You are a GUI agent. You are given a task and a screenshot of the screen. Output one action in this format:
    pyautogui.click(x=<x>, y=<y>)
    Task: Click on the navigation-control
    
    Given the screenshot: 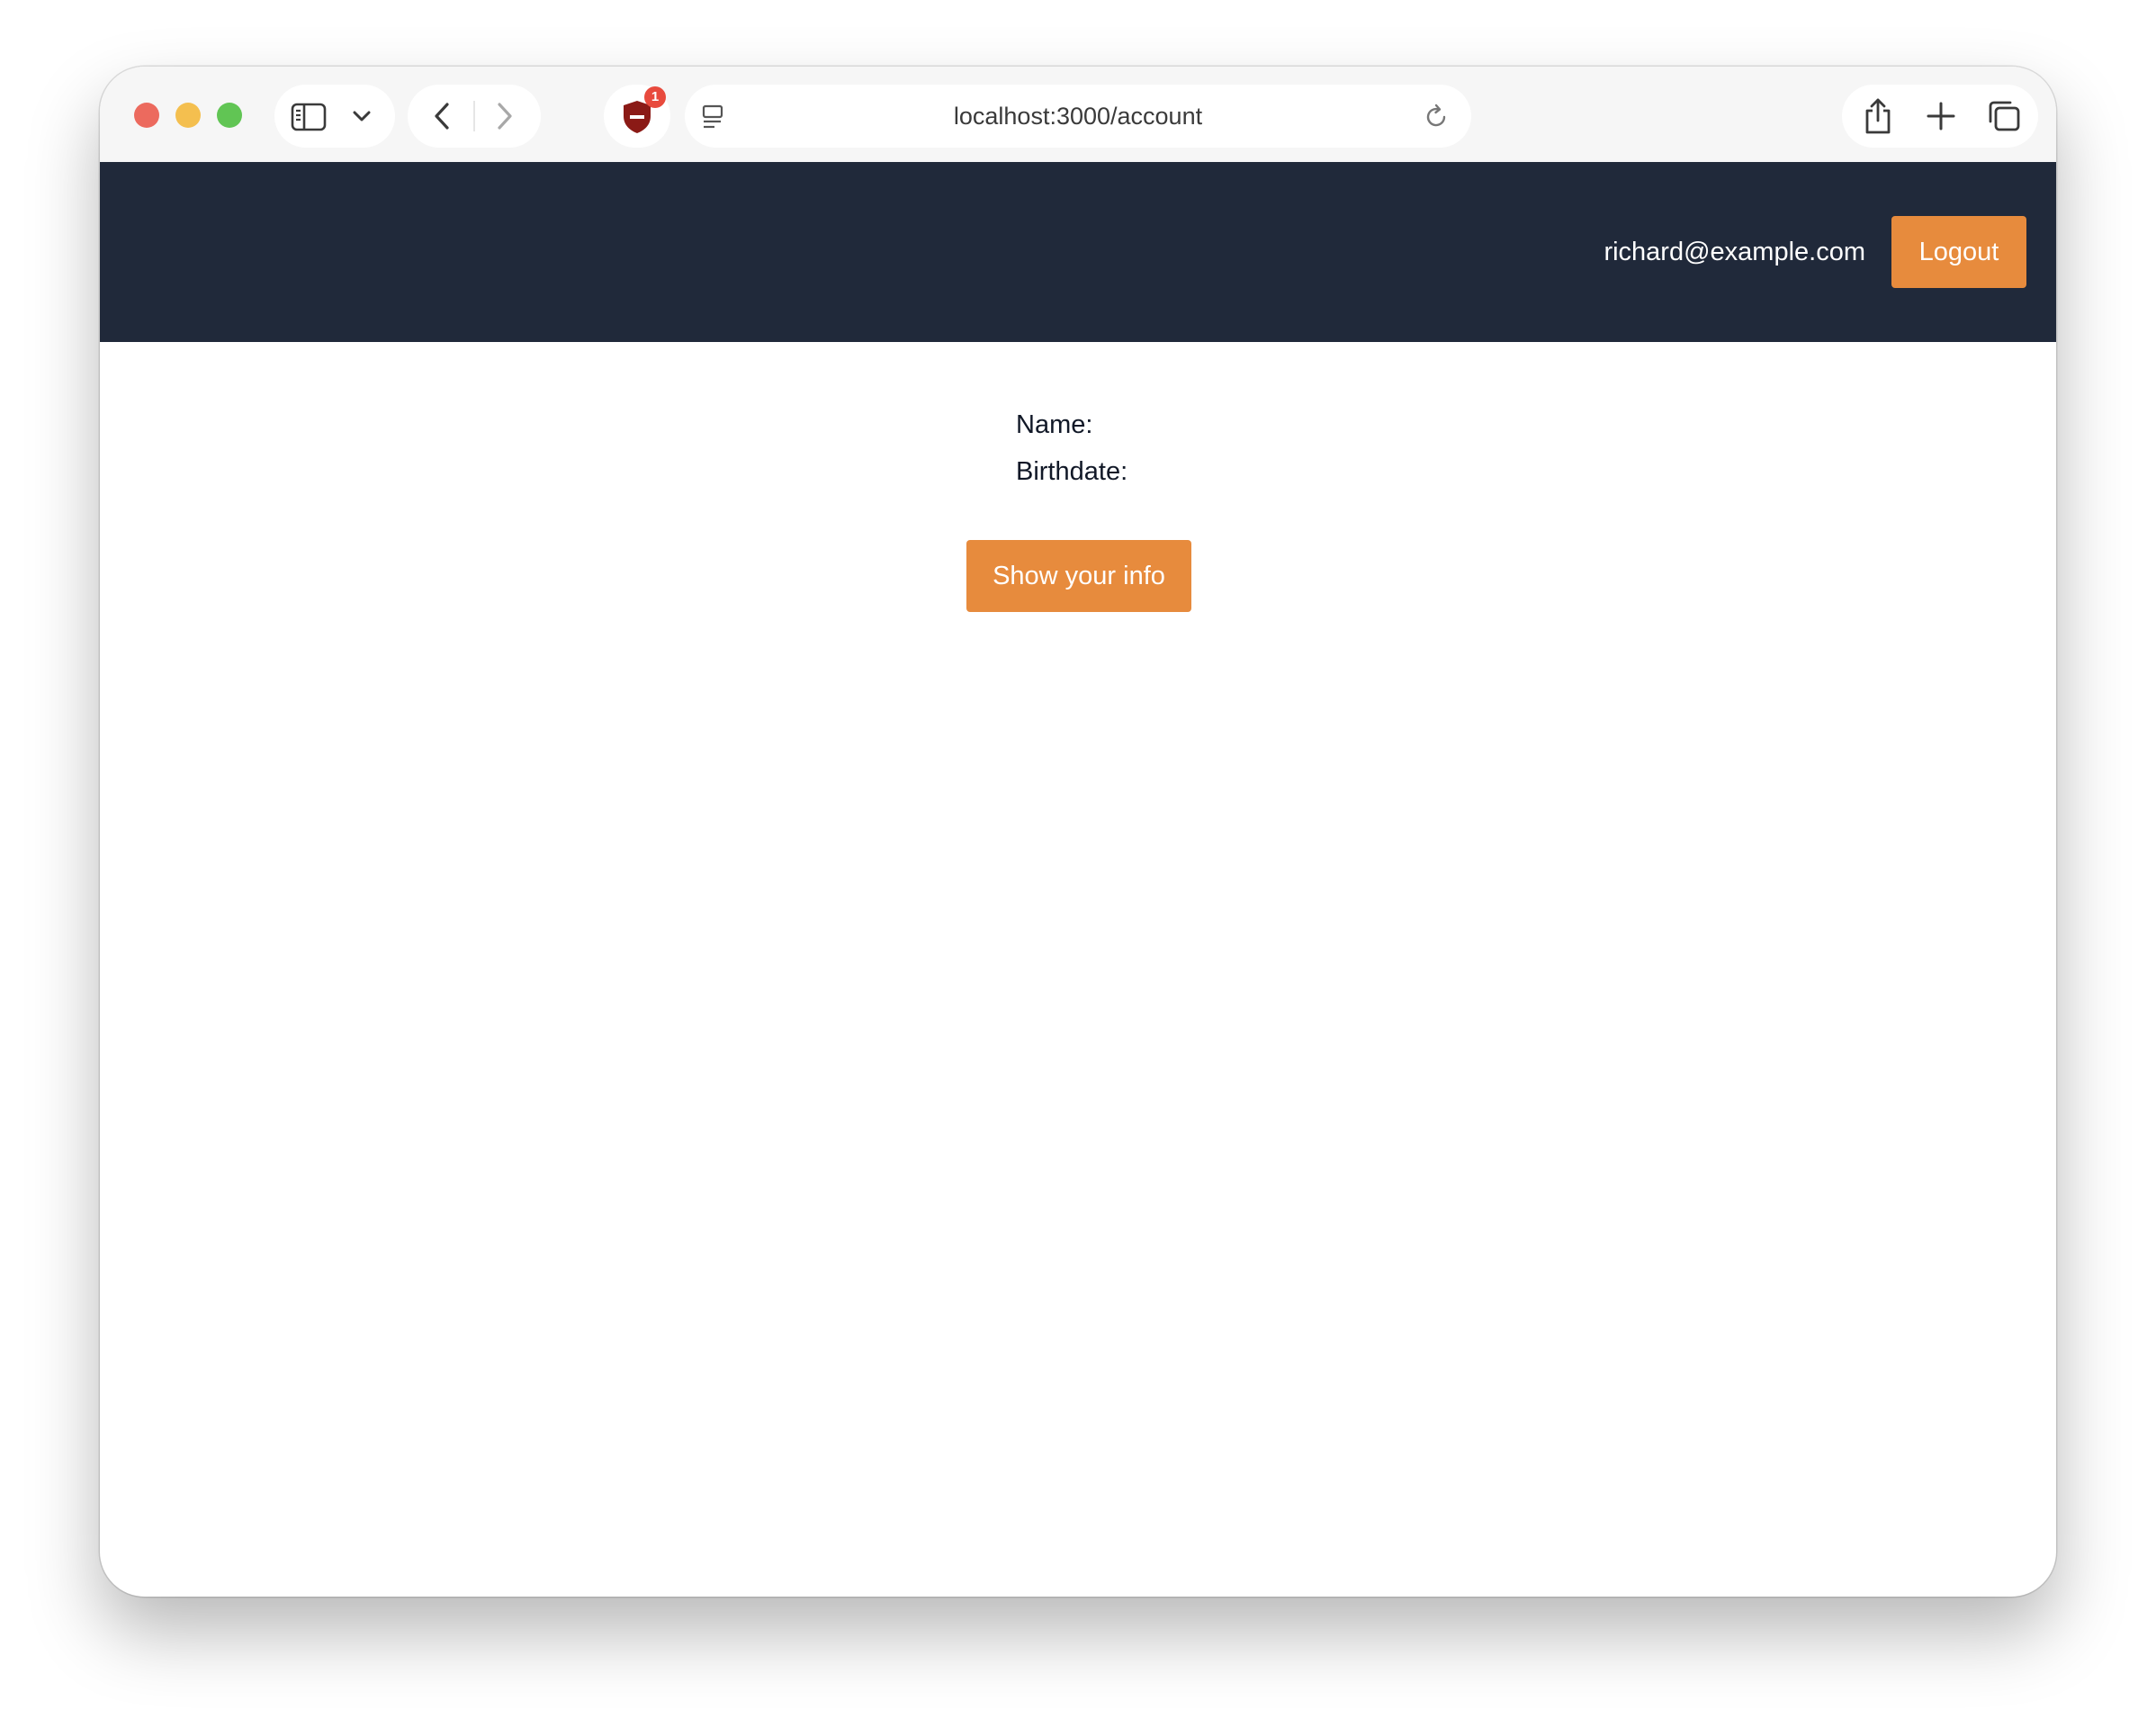 What is the action you would take?
    pyautogui.click(x=474, y=117)
    